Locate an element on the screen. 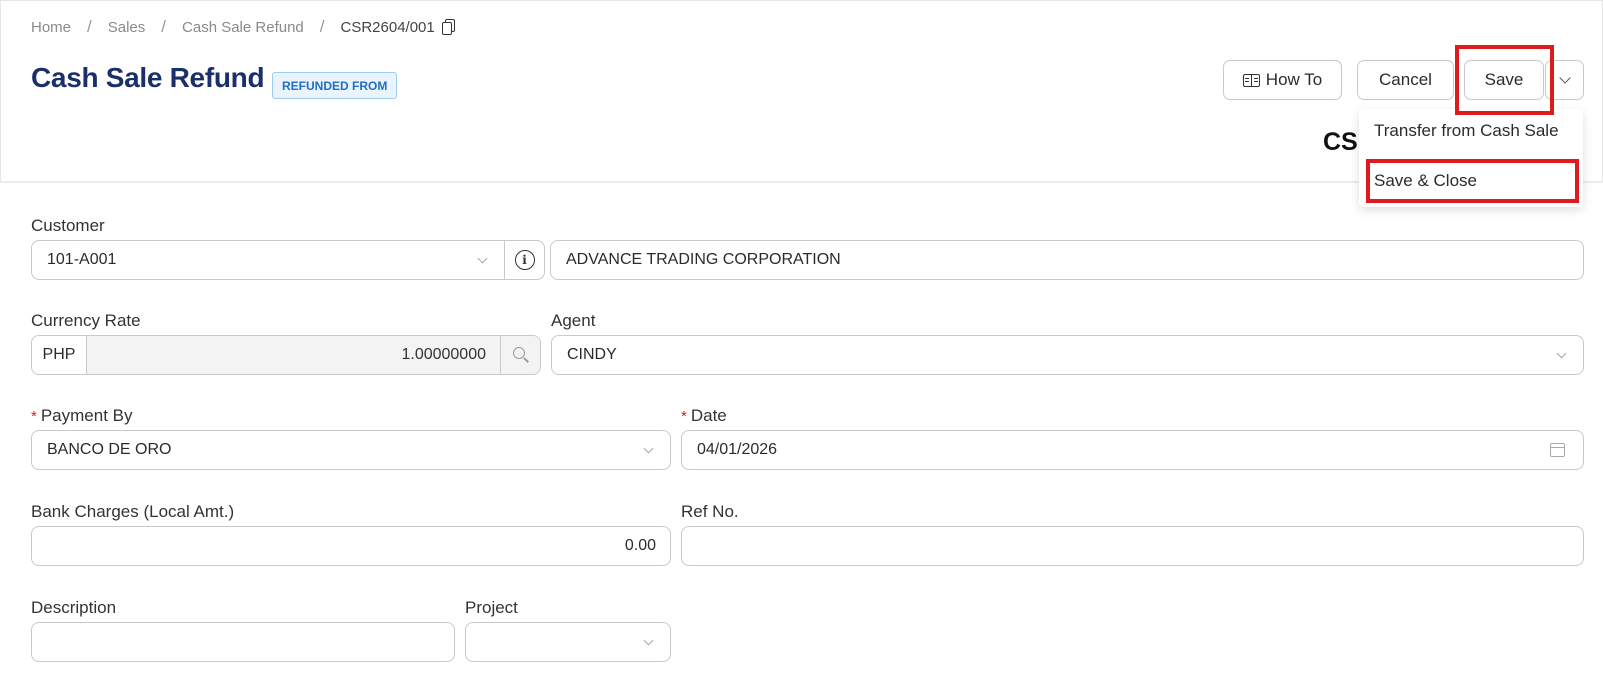 This screenshot has height=677, width=1603. save-options-toggle is located at coordinates (1564, 80).